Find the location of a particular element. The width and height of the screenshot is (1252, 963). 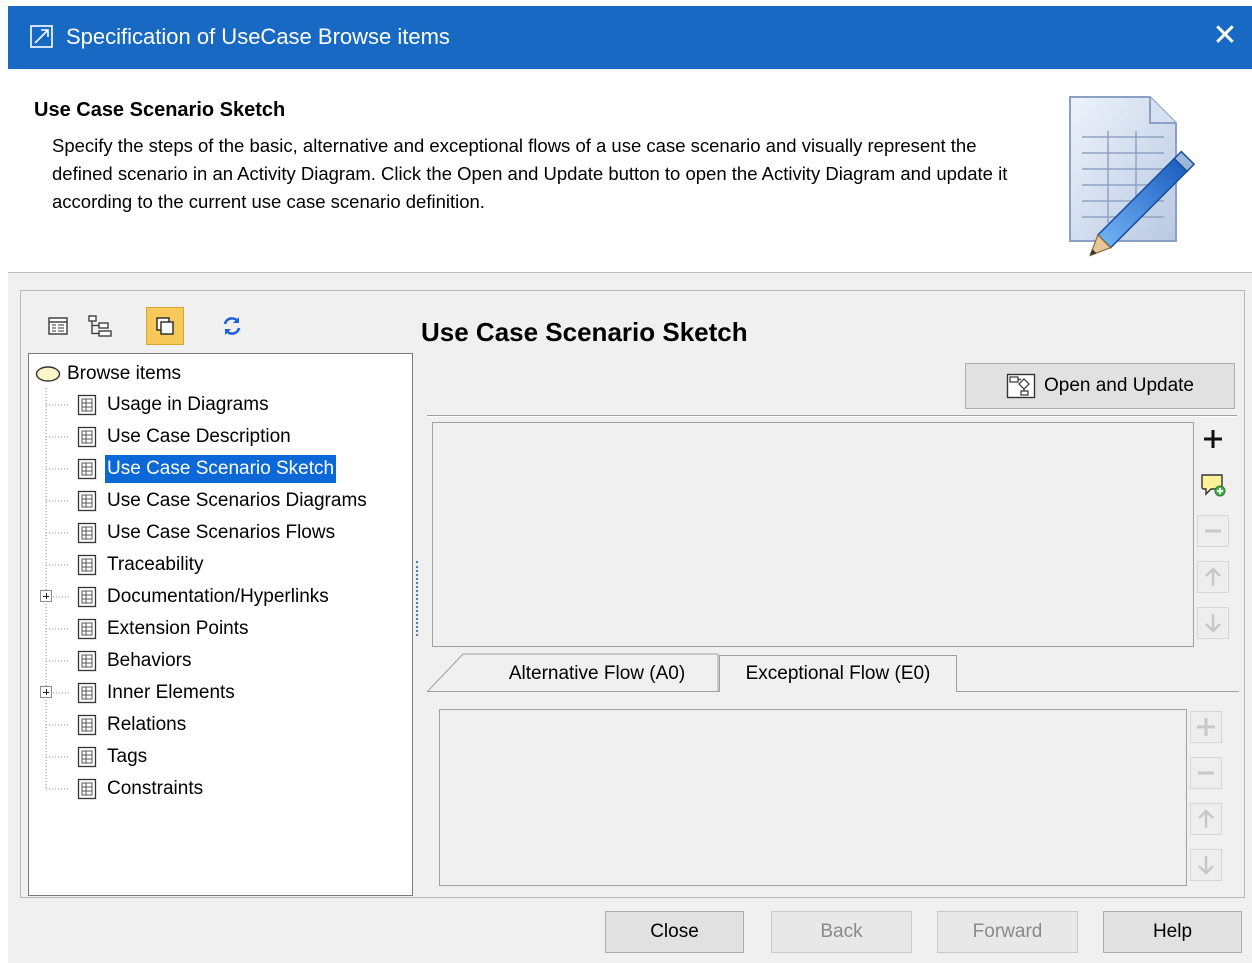

tree-item-use-case-scenarios-flows: Use Case Scenarios Flows is located at coordinates (204, 533).